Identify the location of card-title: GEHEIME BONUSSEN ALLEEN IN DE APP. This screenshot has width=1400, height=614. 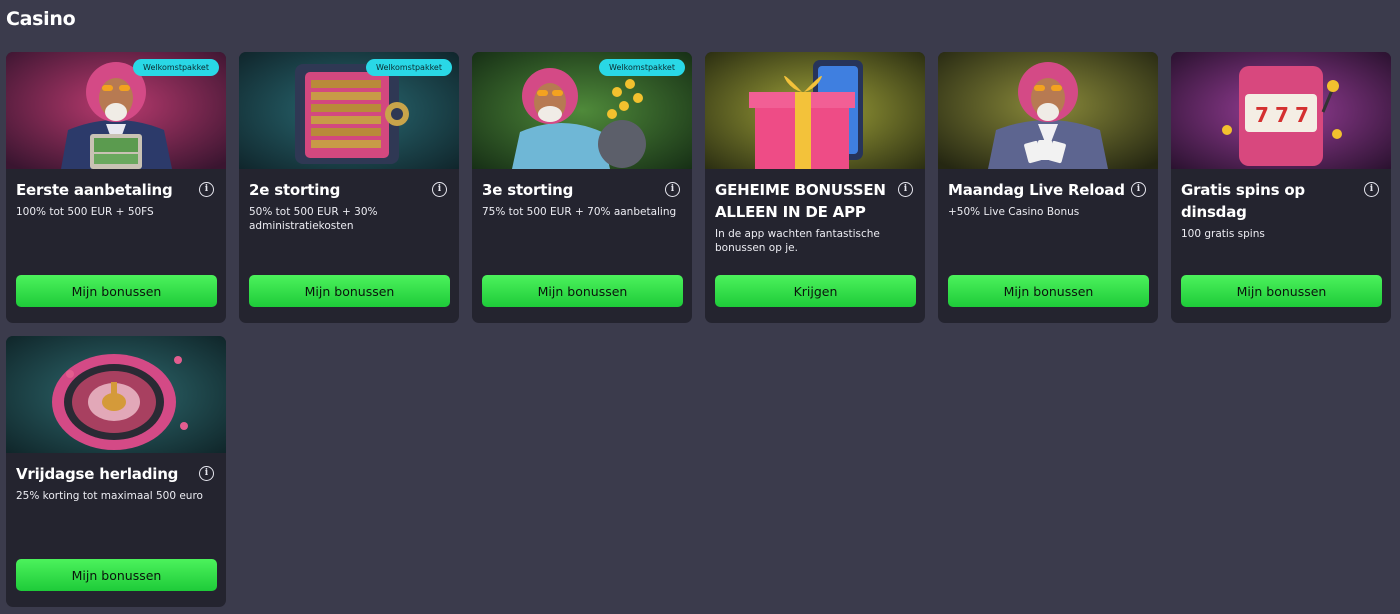
(800, 201).